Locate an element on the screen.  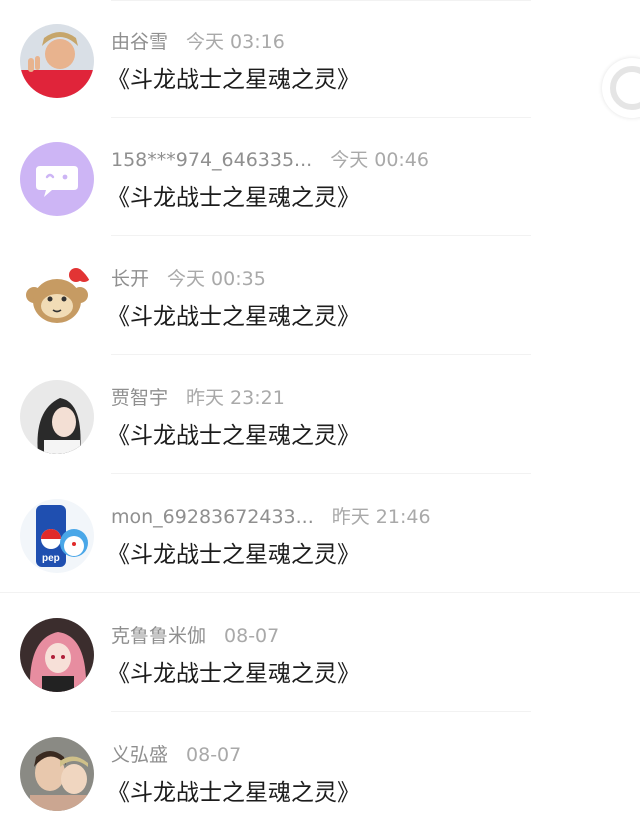
comment-meta: 长开 今天 00:35 is located at coordinates (188, 279).